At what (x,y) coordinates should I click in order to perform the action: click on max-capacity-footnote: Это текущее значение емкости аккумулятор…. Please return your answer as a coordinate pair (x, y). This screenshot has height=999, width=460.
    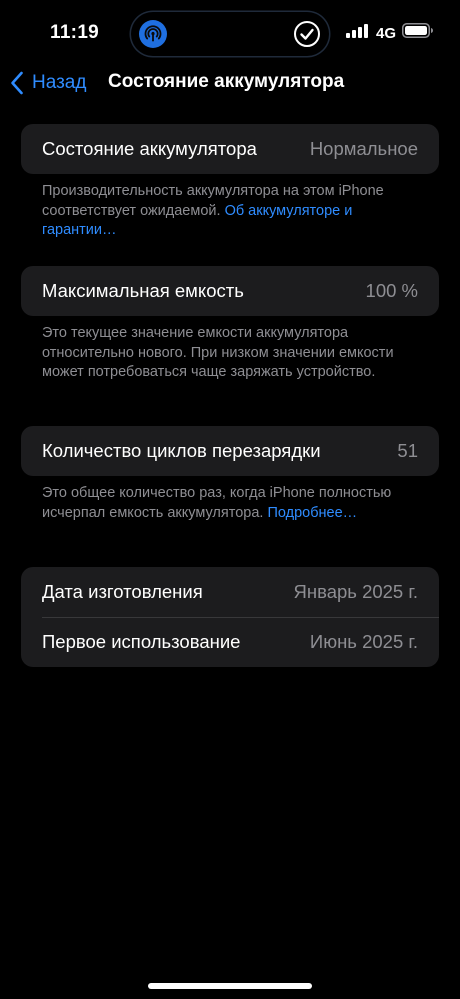
    Looking at the image, I should click on (232, 353).